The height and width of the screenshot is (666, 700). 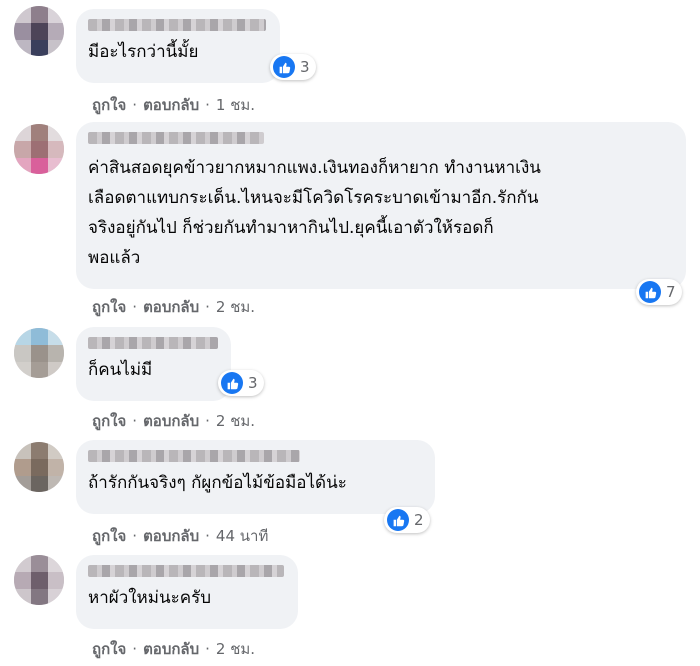 What do you see at coordinates (153, 364) in the screenshot?
I see `comment-bubble: ก็คนไม่มี` at bounding box center [153, 364].